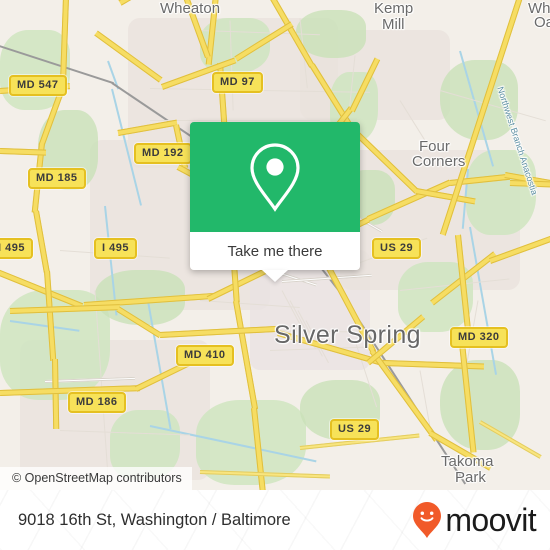 The height and width of the screenshot is (550, 550). What do you see at coordinates (190, 8) in the screenshot?
I see `place-label-wheaton: Wheaton` at bounding box center [190, 8].